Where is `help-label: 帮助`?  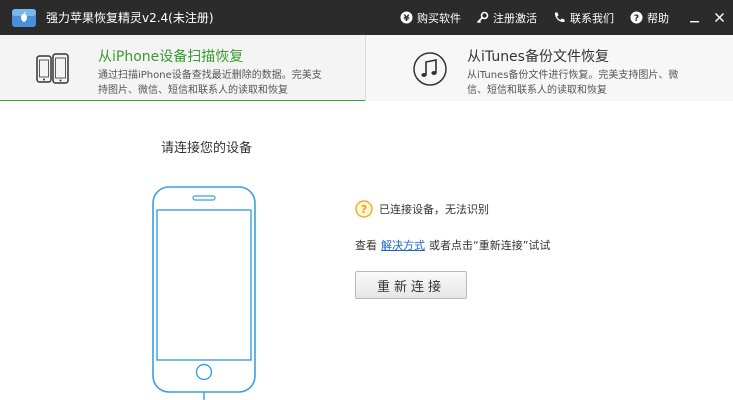
help-label: 帮助 is located at coordinates (658, 18).